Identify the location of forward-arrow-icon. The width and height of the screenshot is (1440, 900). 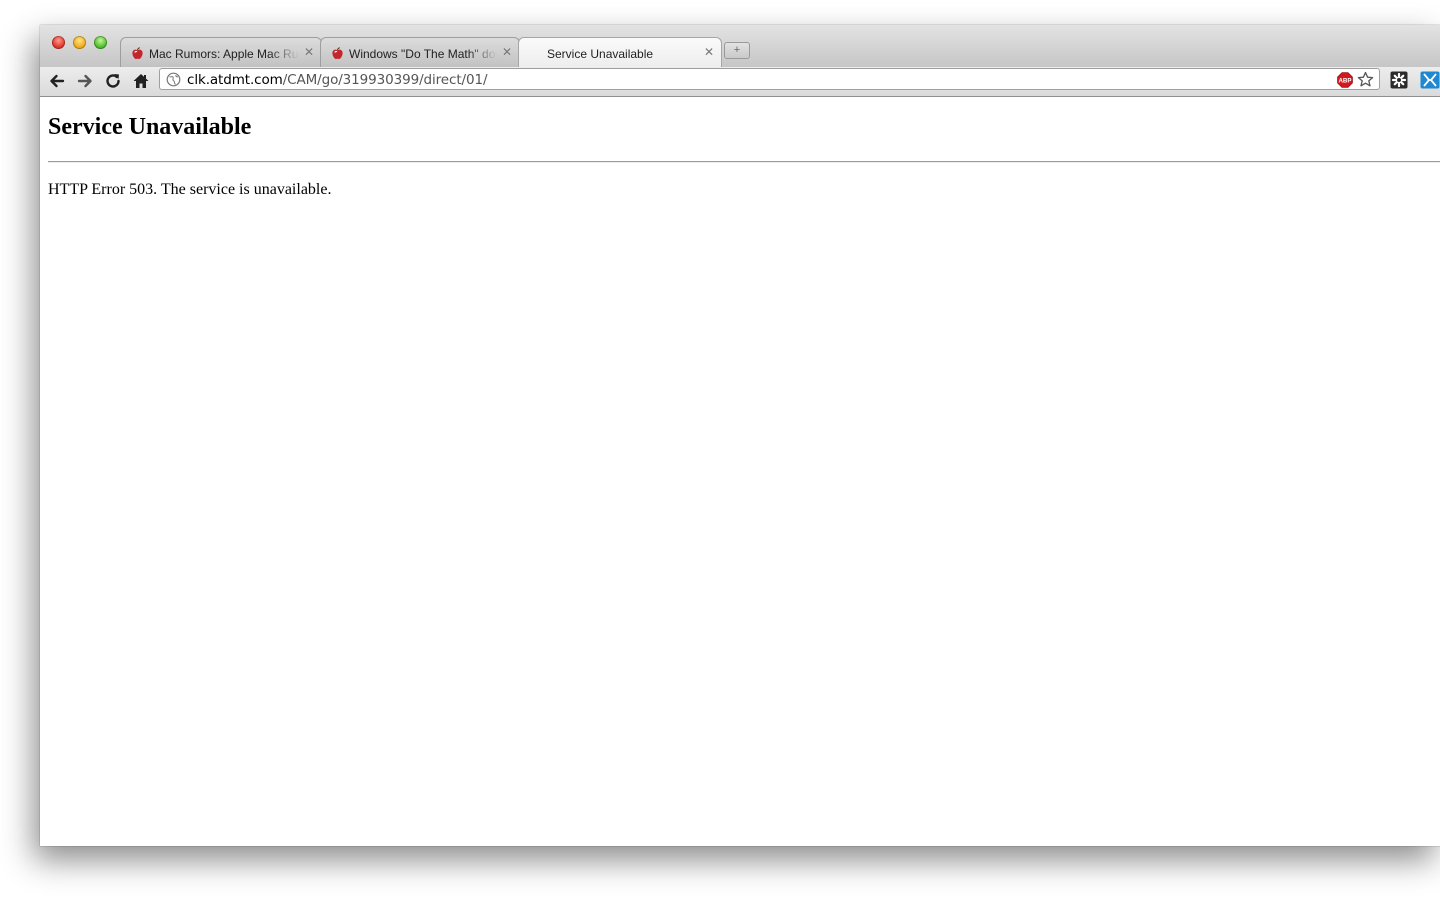
(85, 81).